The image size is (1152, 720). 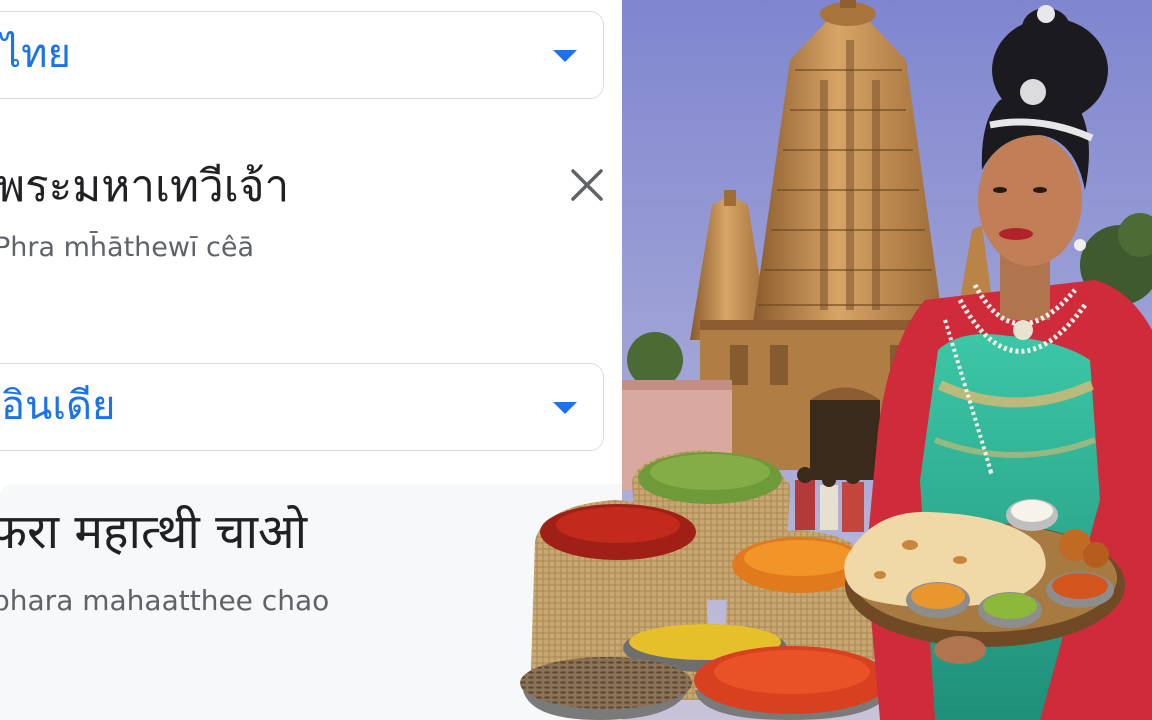 I want to click on clear-button, so click(x=587, y=185).